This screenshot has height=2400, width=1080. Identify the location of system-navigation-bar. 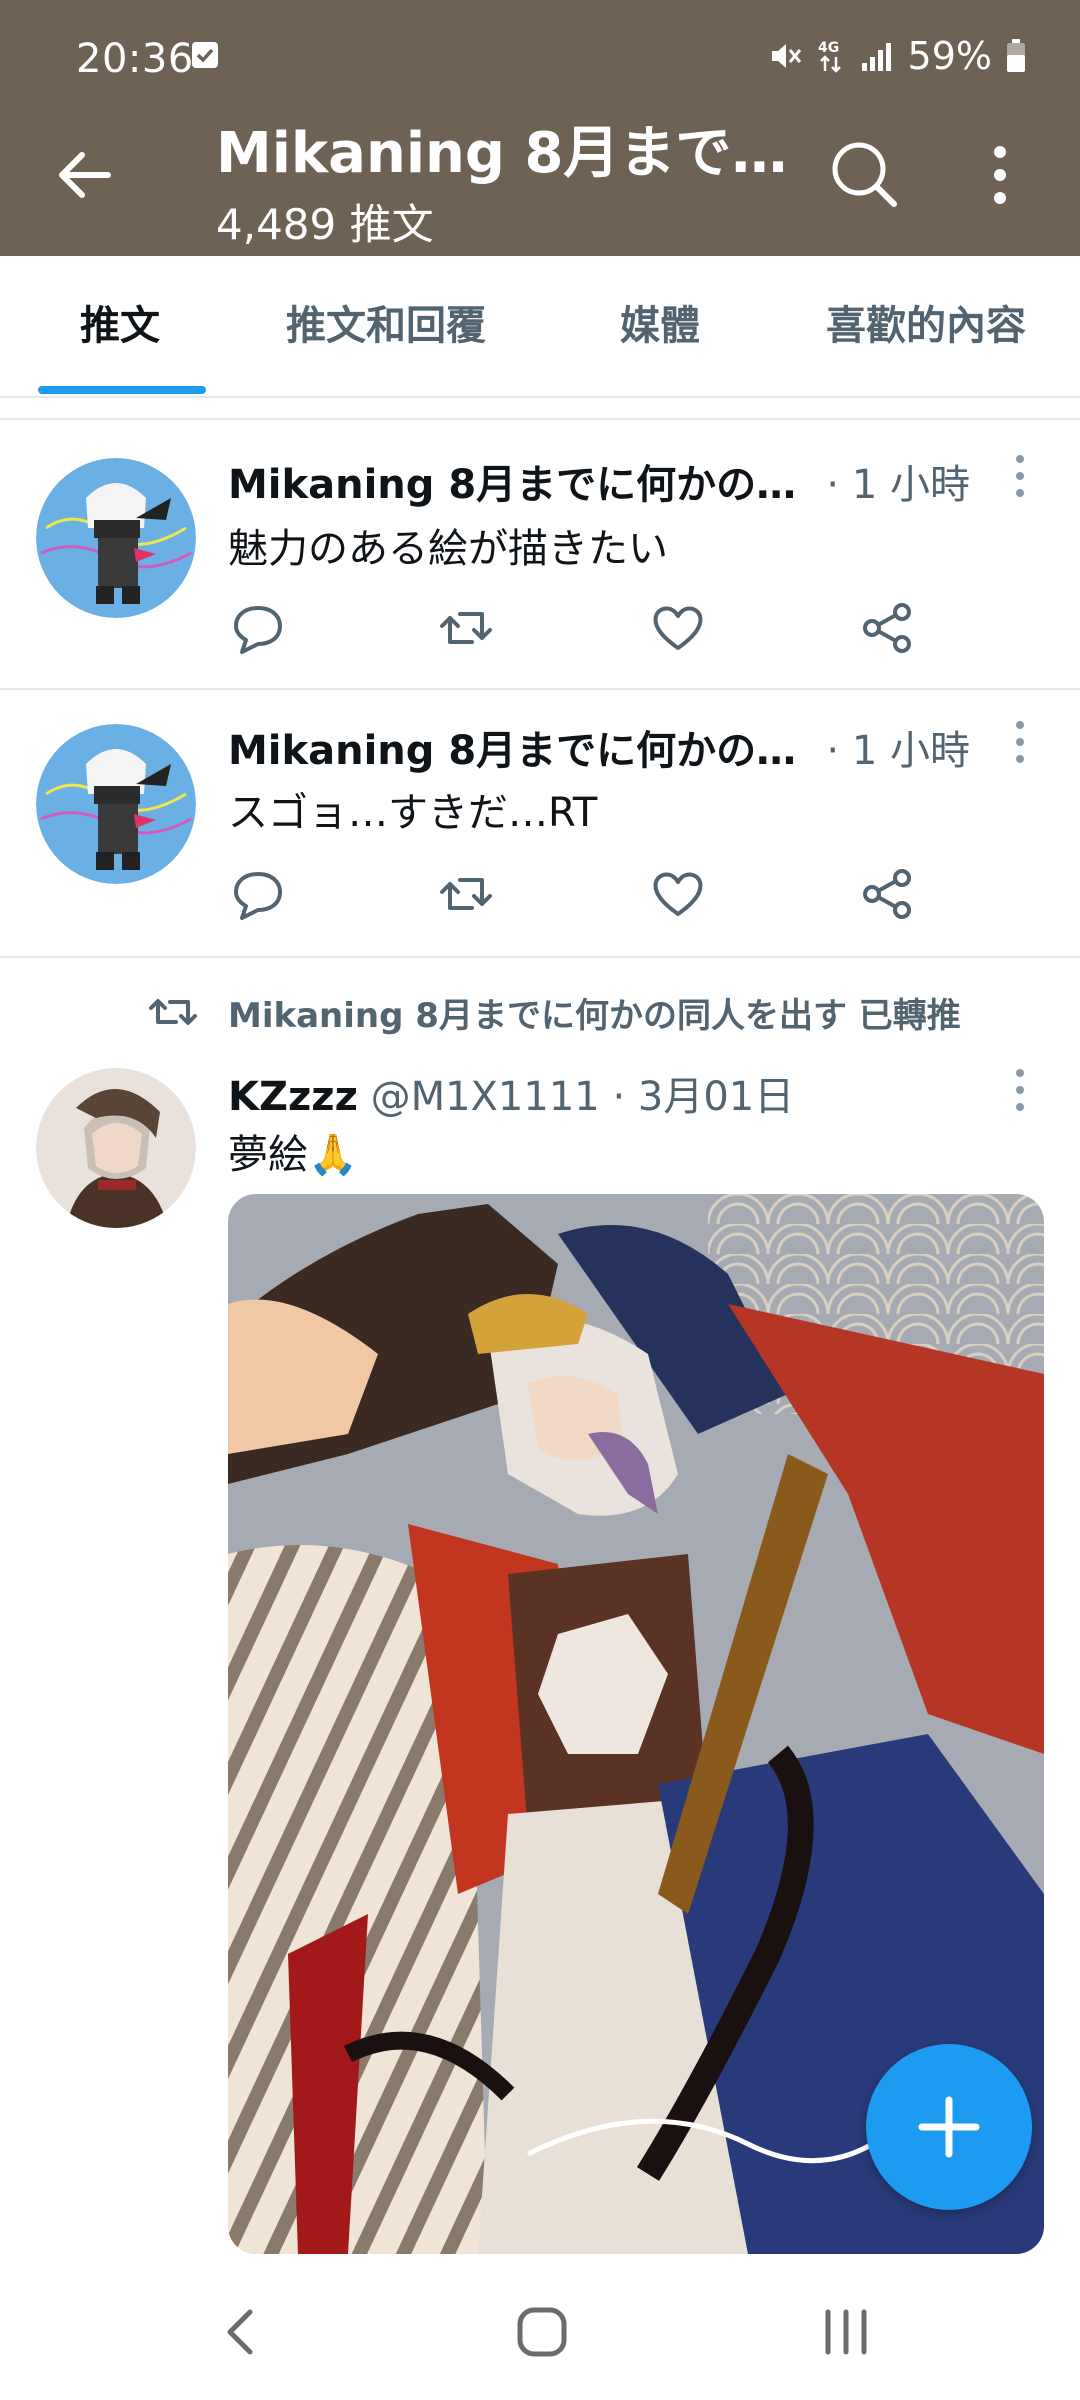
(540, 2330).